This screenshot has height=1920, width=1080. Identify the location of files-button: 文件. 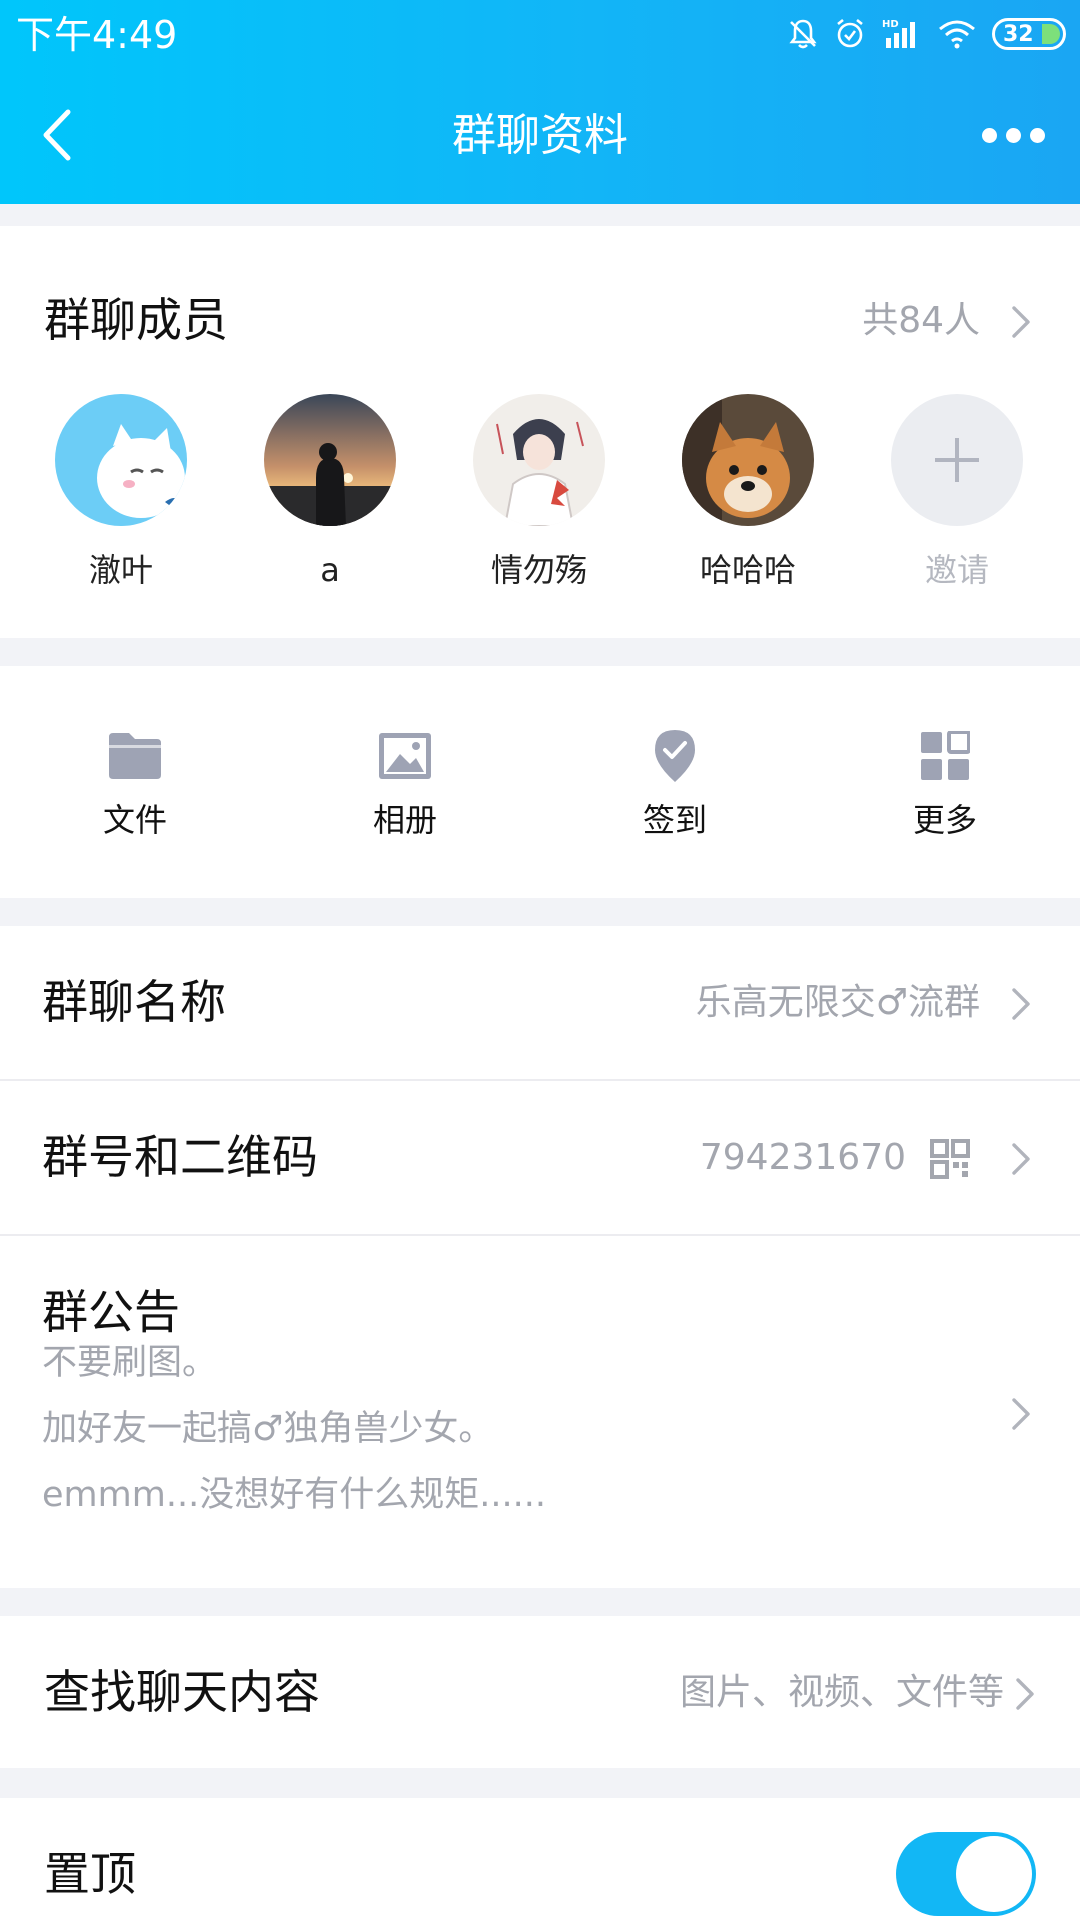
(135, 784).